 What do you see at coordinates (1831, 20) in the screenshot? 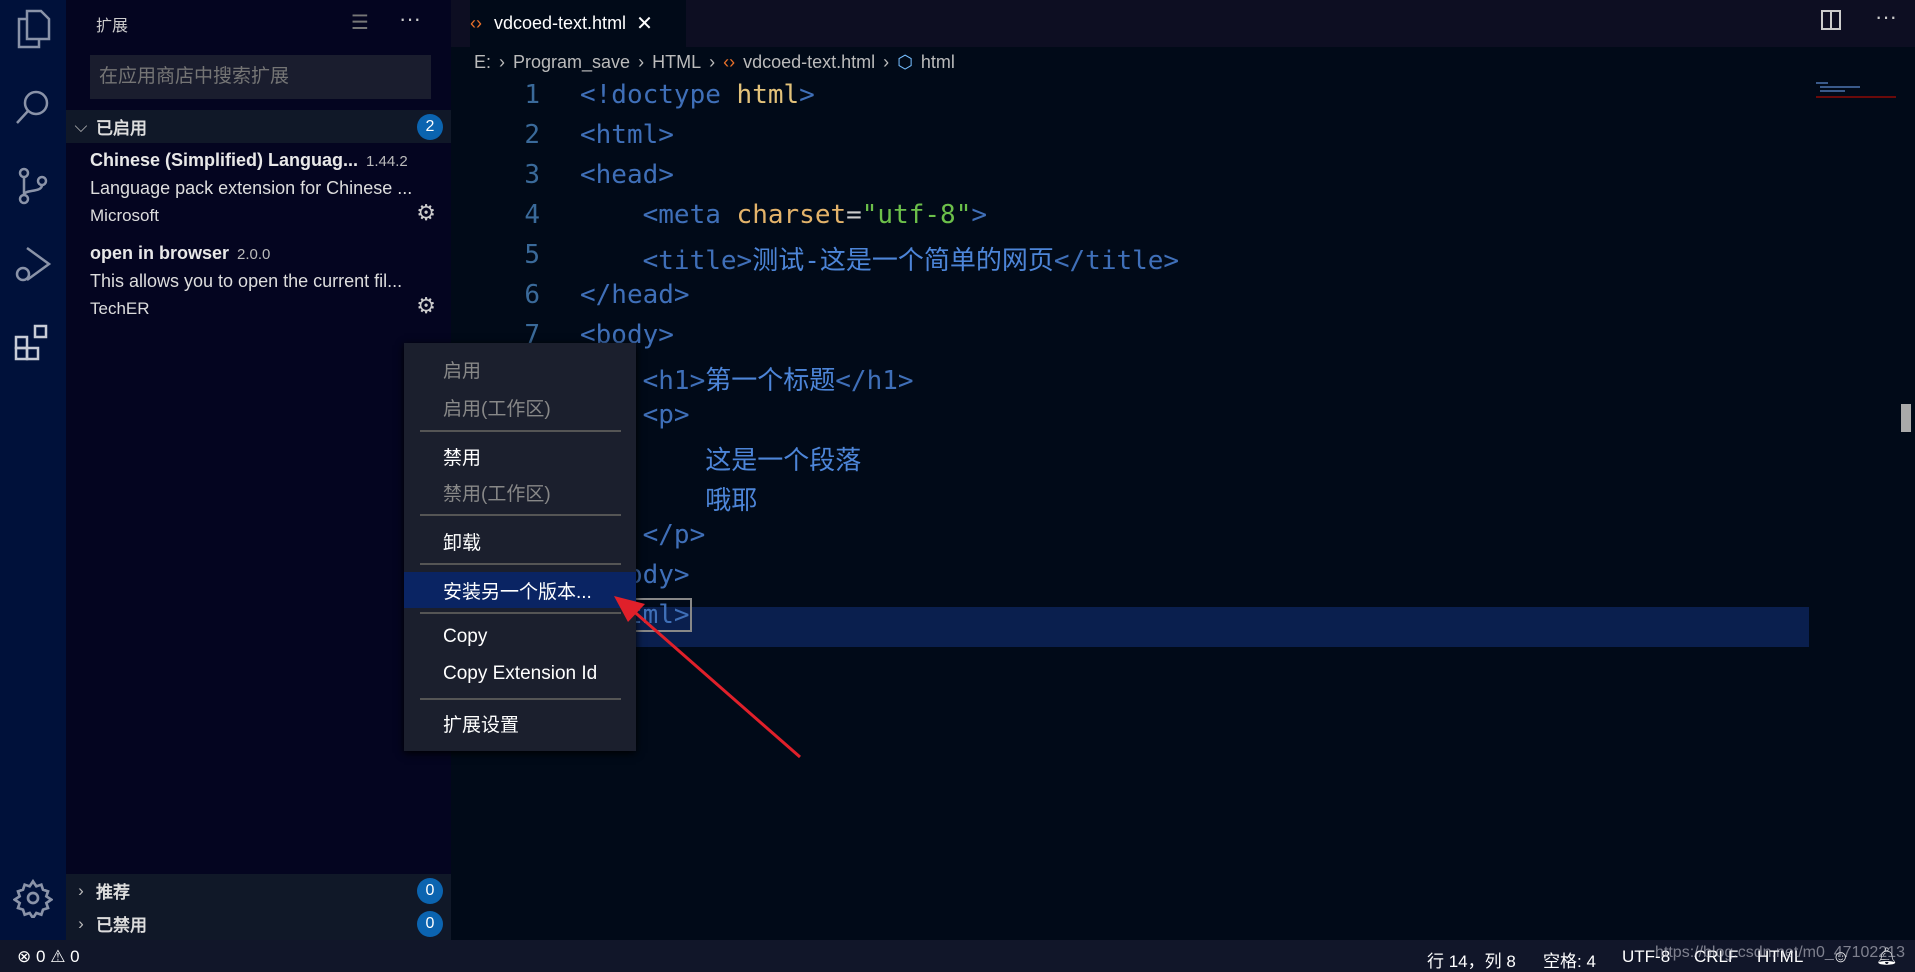
I see `split-editor-icon` at bounding box center [1831, 20].